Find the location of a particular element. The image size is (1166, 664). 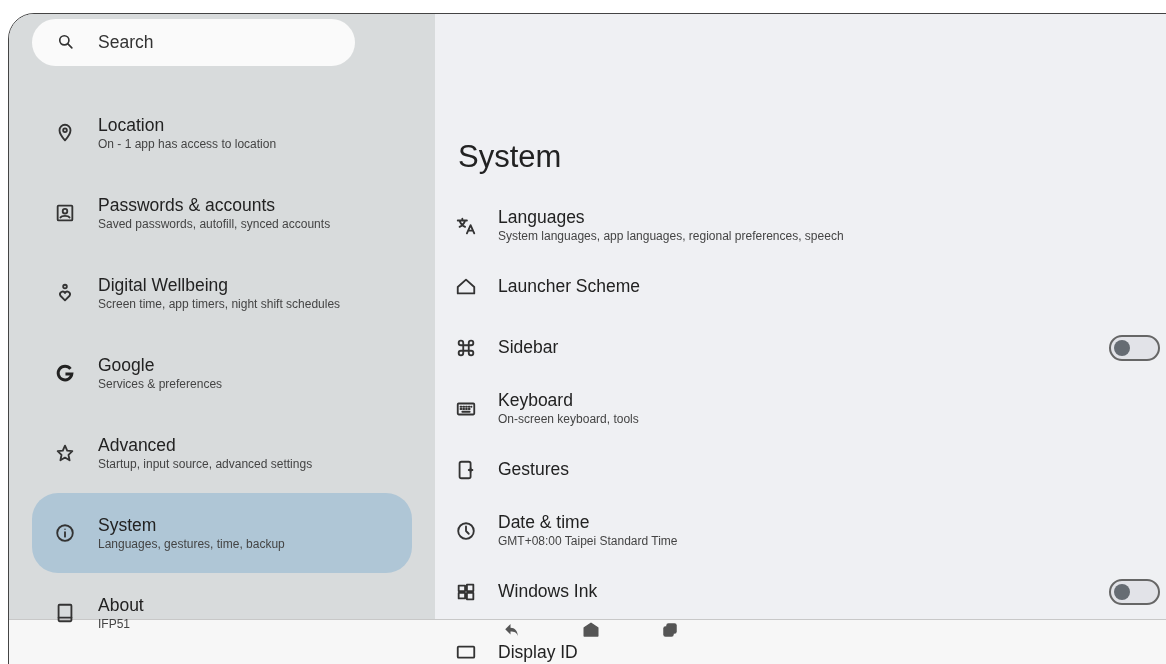

setting-subtitle: System languages, app languages, regional preferences, speech is located at coordinates (671, 236).